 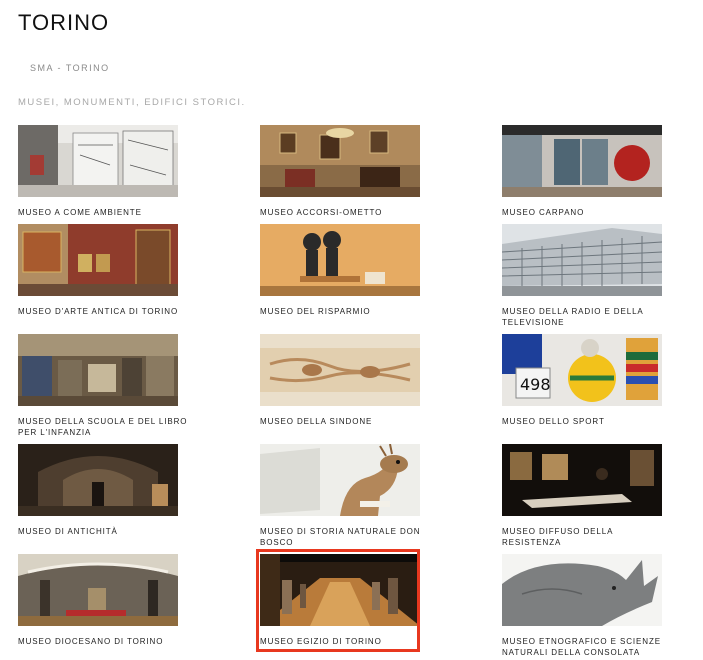 What do you see at coordinates (345, 311) in the screenshot?
I see `museum-label: MUSEO DEL RISPARMIO` at bounding box center [345, 311].